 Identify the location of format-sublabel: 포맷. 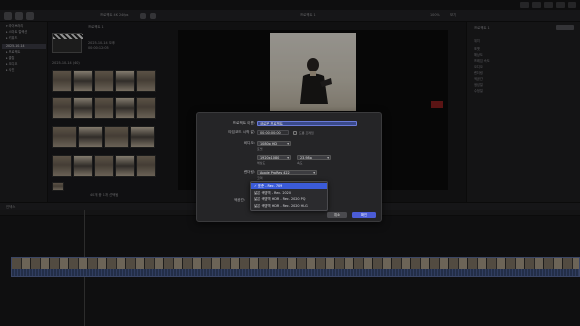
(260, 149).